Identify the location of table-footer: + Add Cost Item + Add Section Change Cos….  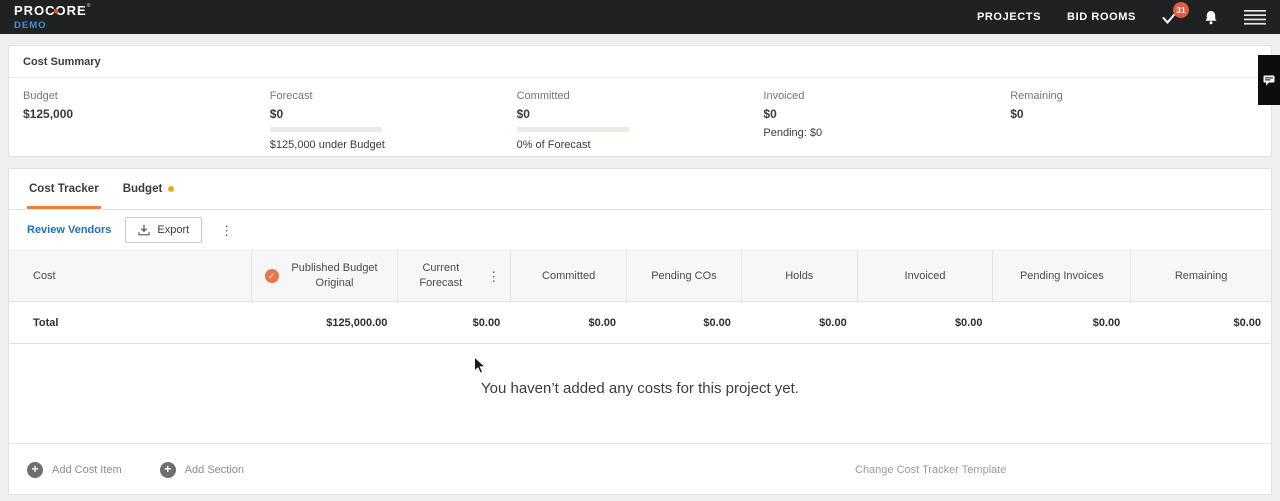
(640, 469).